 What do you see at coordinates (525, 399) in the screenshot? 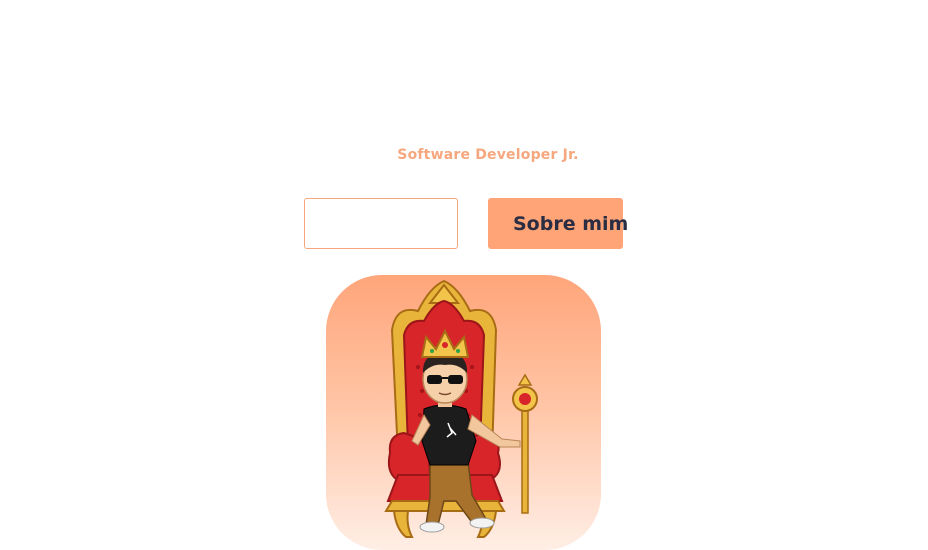
I see `scepter-gem` at bounding box center [525, 399].